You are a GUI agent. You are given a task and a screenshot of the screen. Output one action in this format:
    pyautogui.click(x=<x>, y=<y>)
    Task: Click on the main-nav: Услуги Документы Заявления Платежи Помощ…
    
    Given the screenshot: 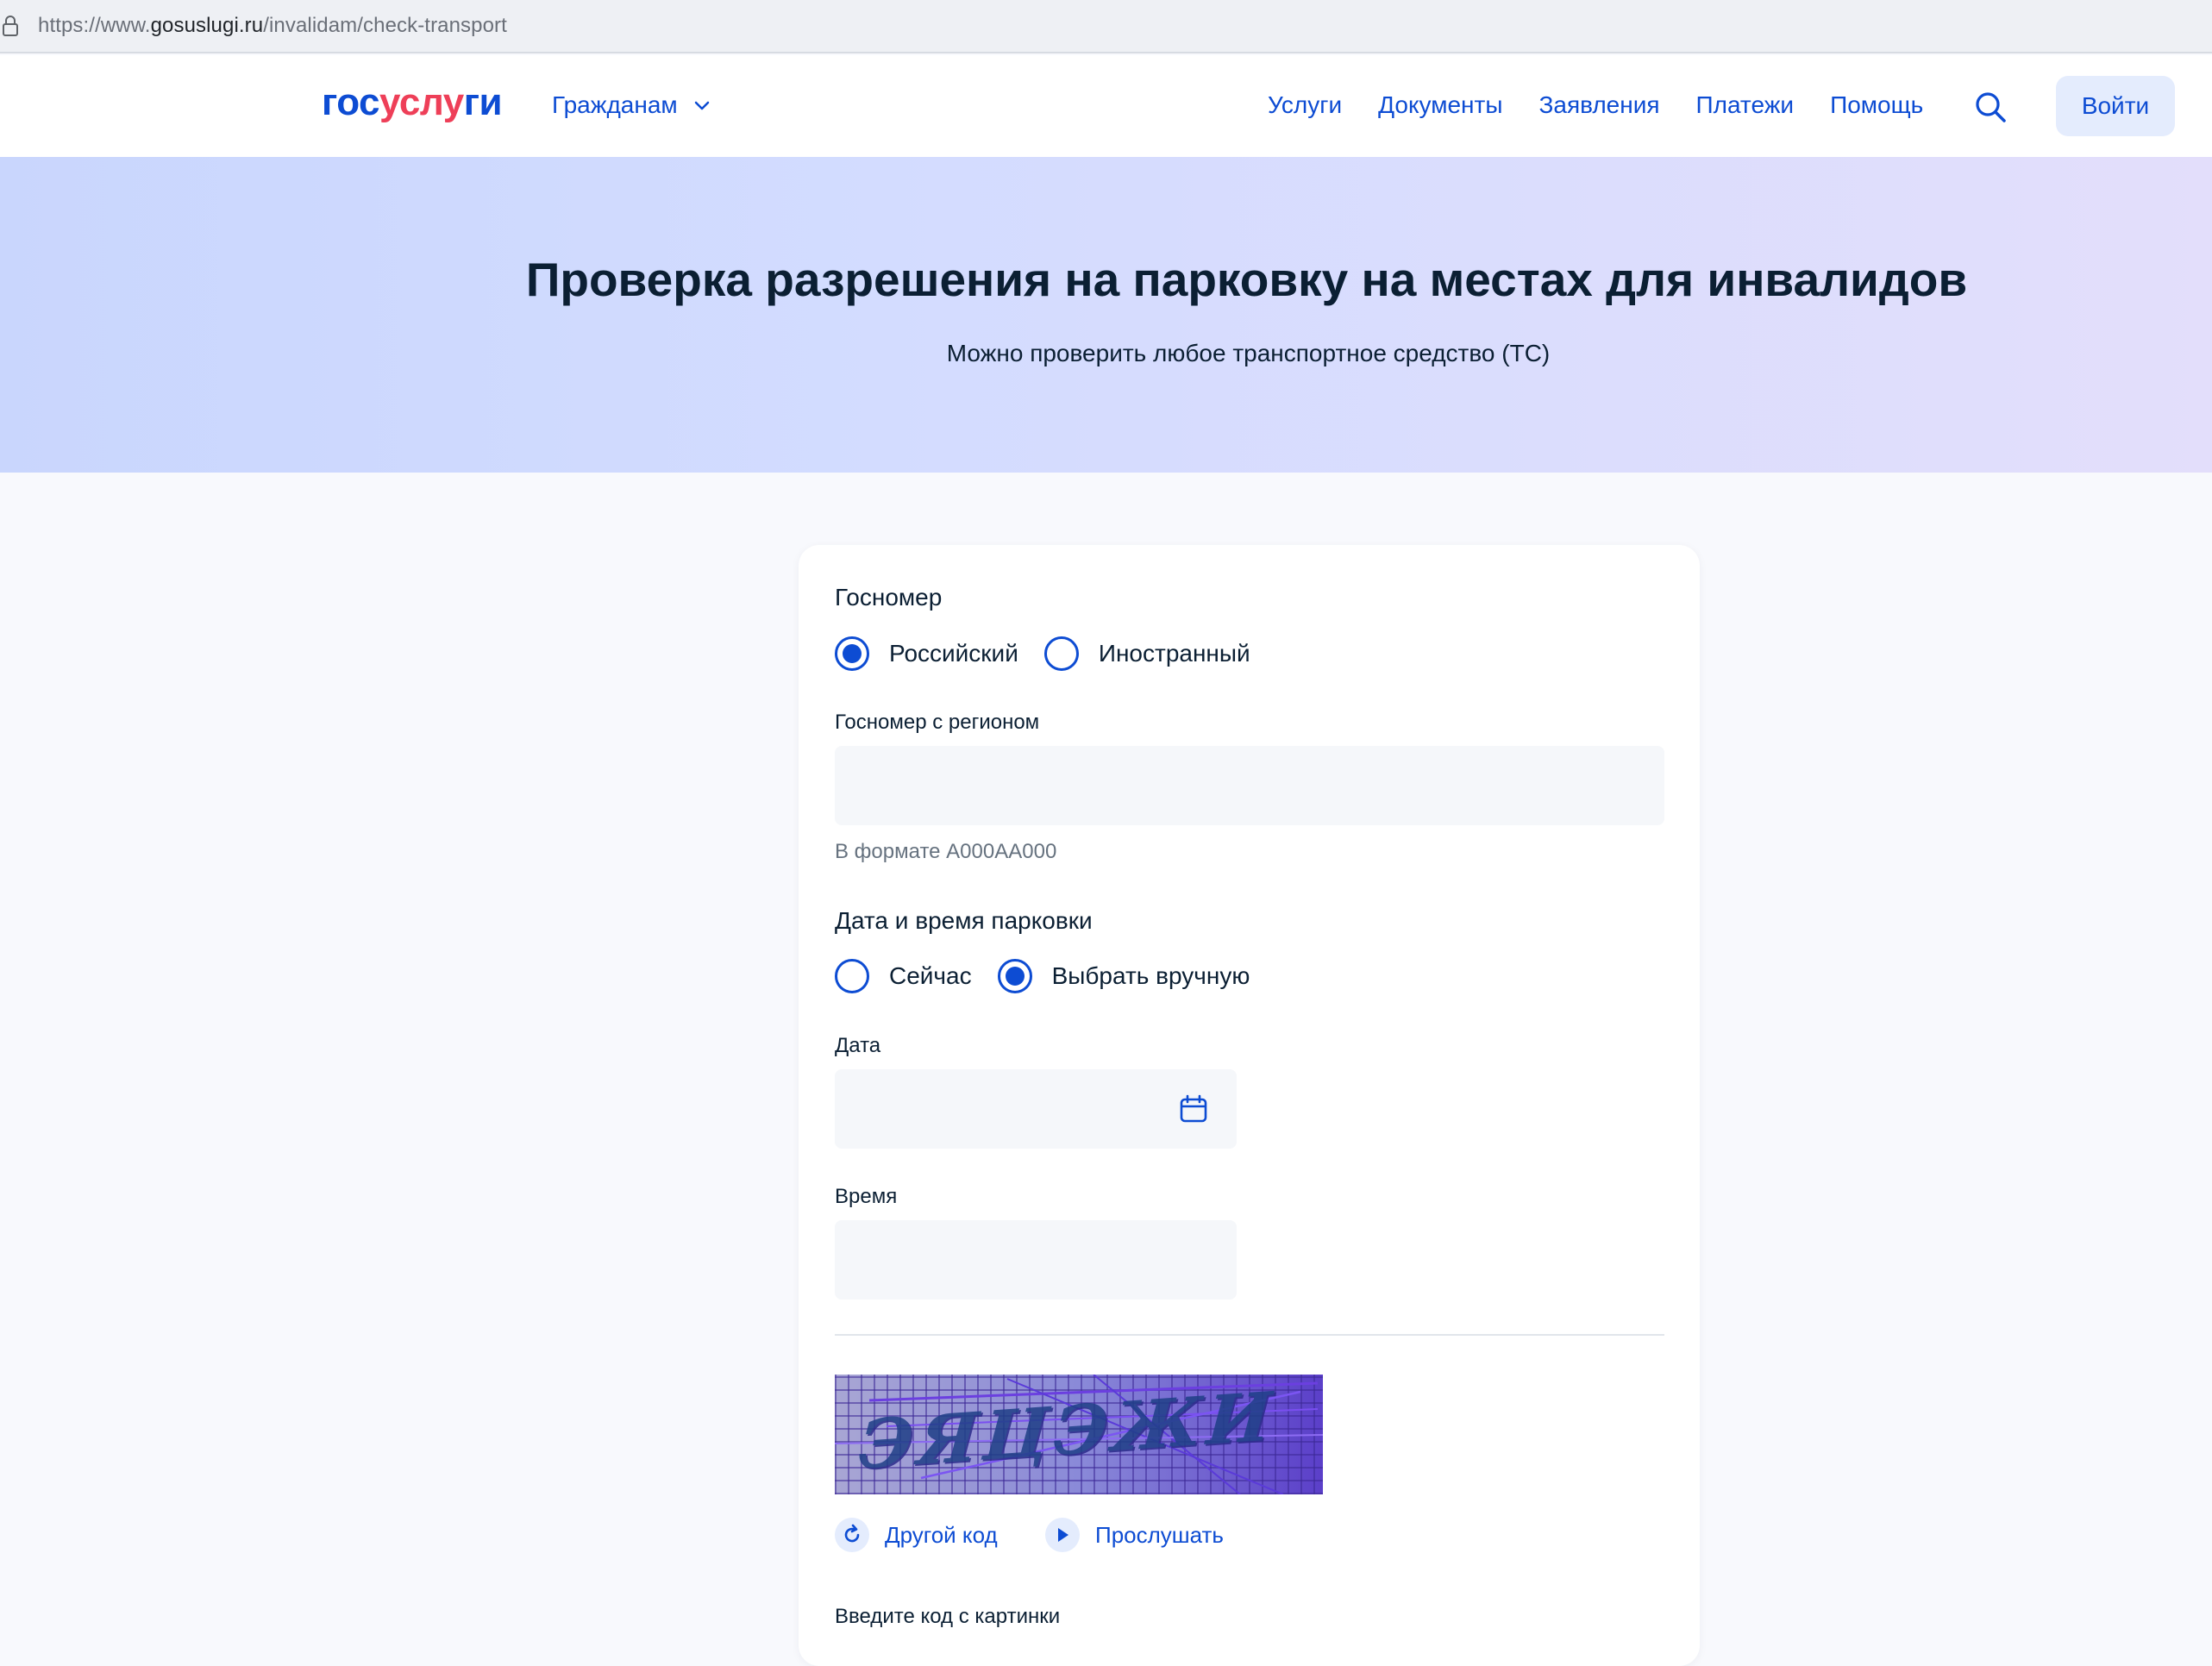 What is the action you would take?
    pyautogui.click(x=1595, y=105)
    